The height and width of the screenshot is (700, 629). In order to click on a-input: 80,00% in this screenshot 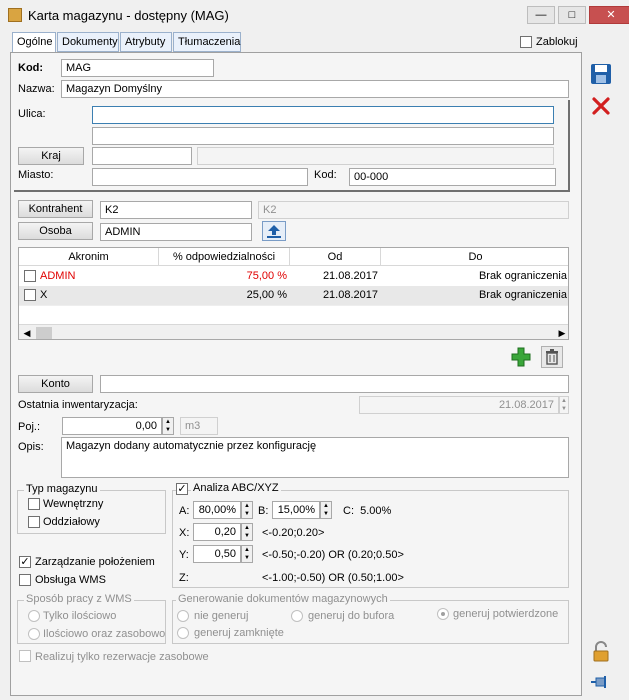, I will do `click(217, 510)`.